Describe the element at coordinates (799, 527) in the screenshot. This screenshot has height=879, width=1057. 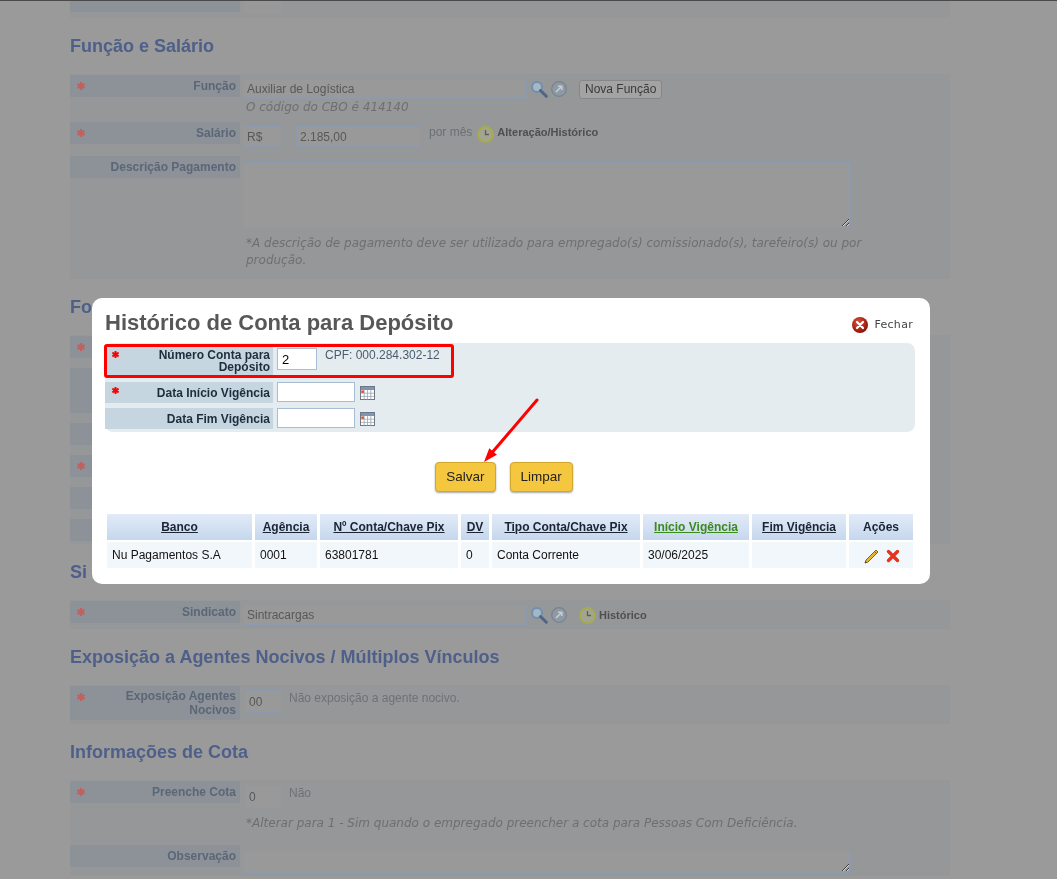
I see `column-header: Fim Vigência` at that location.